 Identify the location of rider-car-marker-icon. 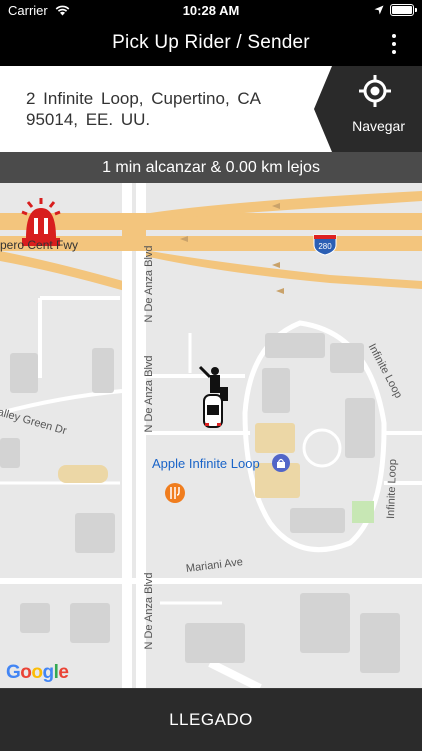
(213, 396).